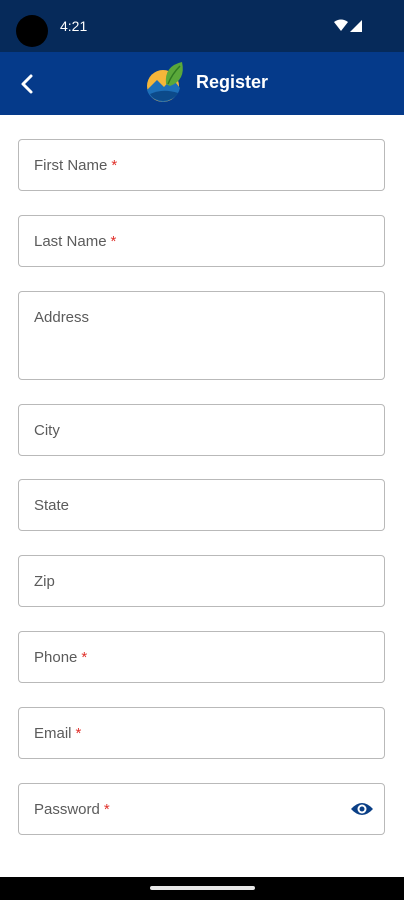  I want to click on last-name-field: Last Name *, so click(201, 241).